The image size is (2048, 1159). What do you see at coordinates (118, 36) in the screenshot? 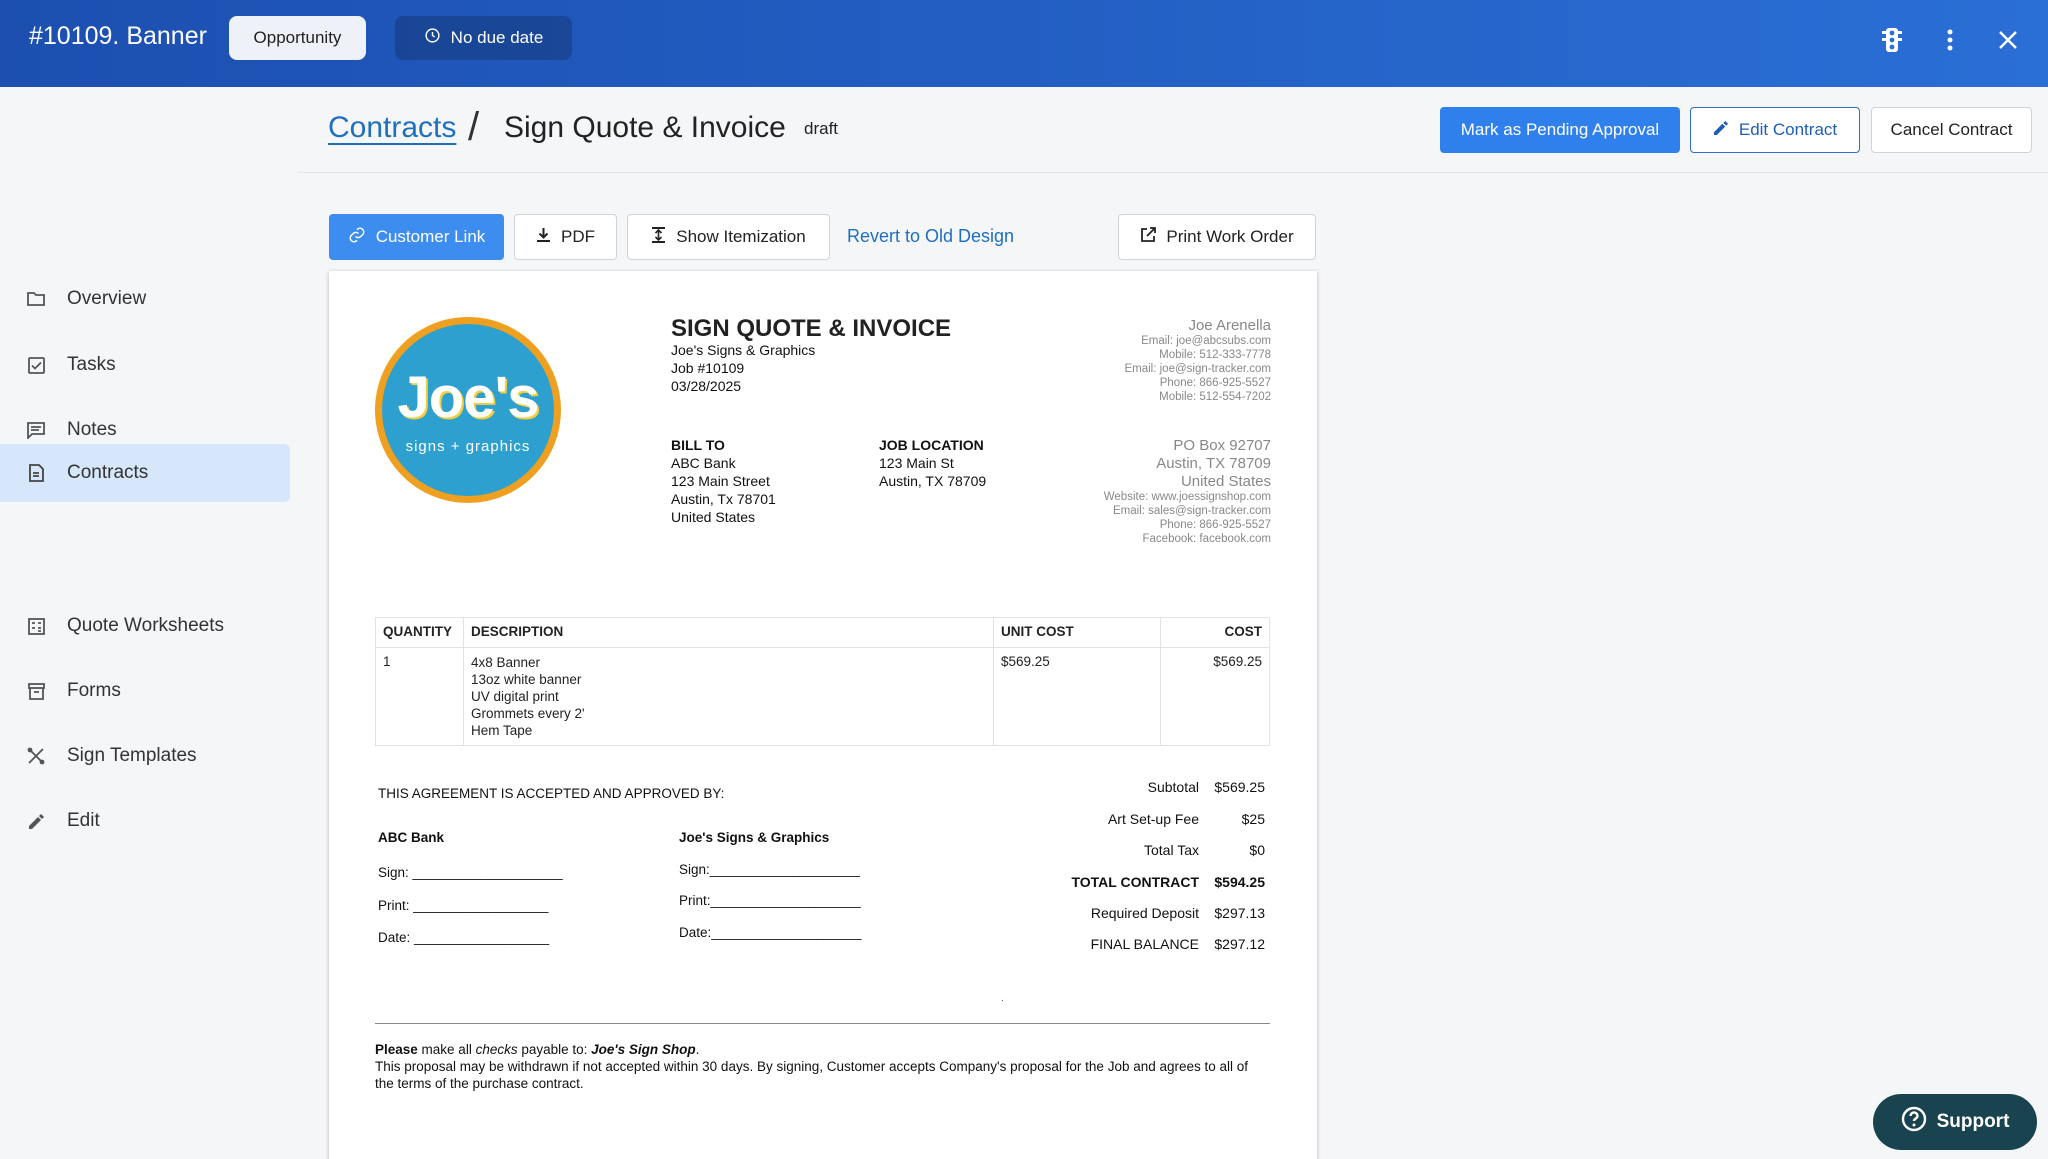
I see `job-title: #10109. Banner` at bounding box center [118, 36].